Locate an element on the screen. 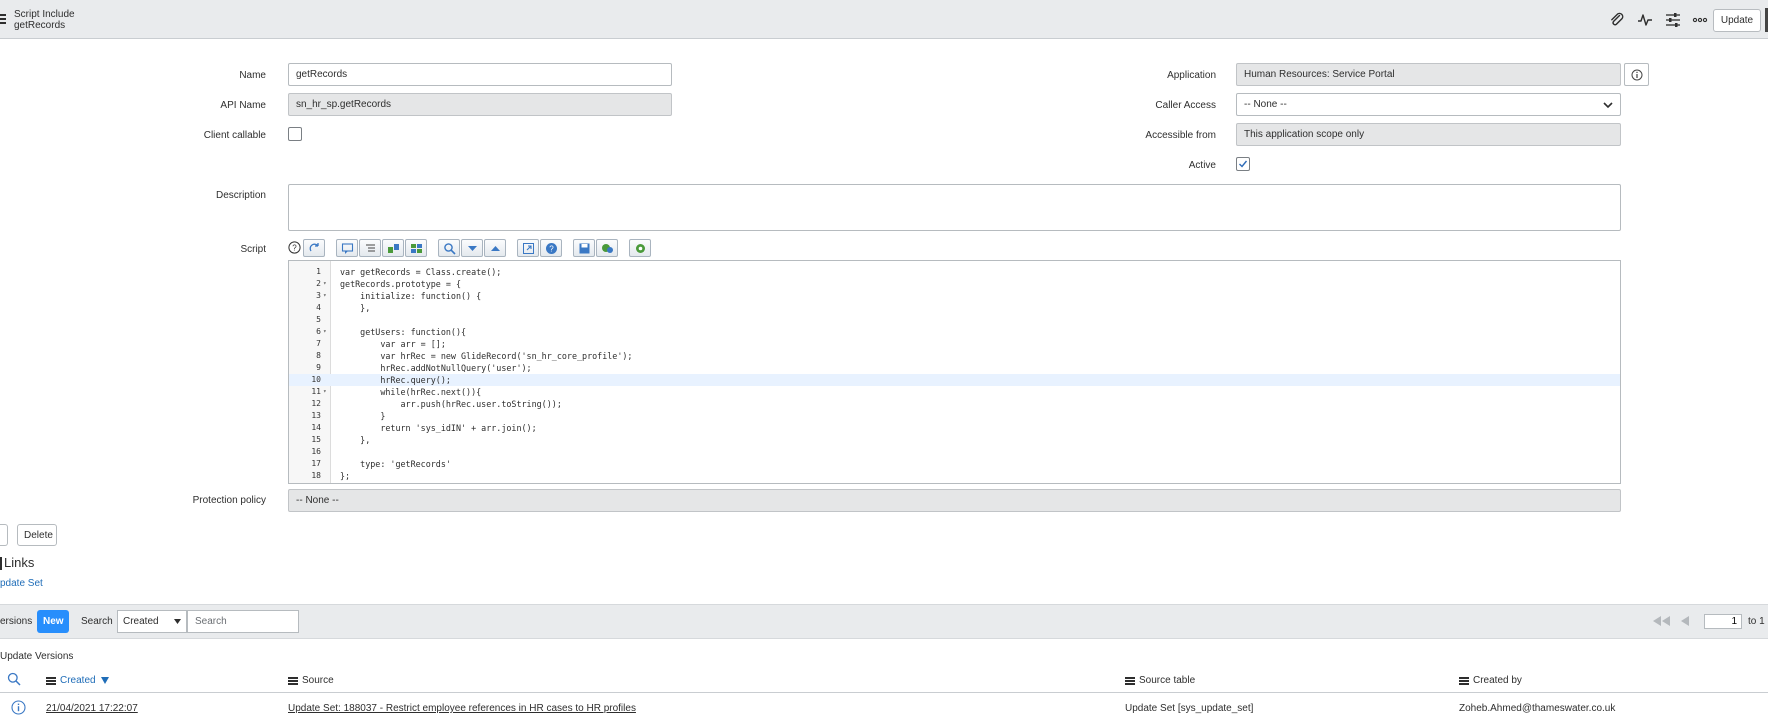  code-line: 4 }, is located at coordinates (954, 308).